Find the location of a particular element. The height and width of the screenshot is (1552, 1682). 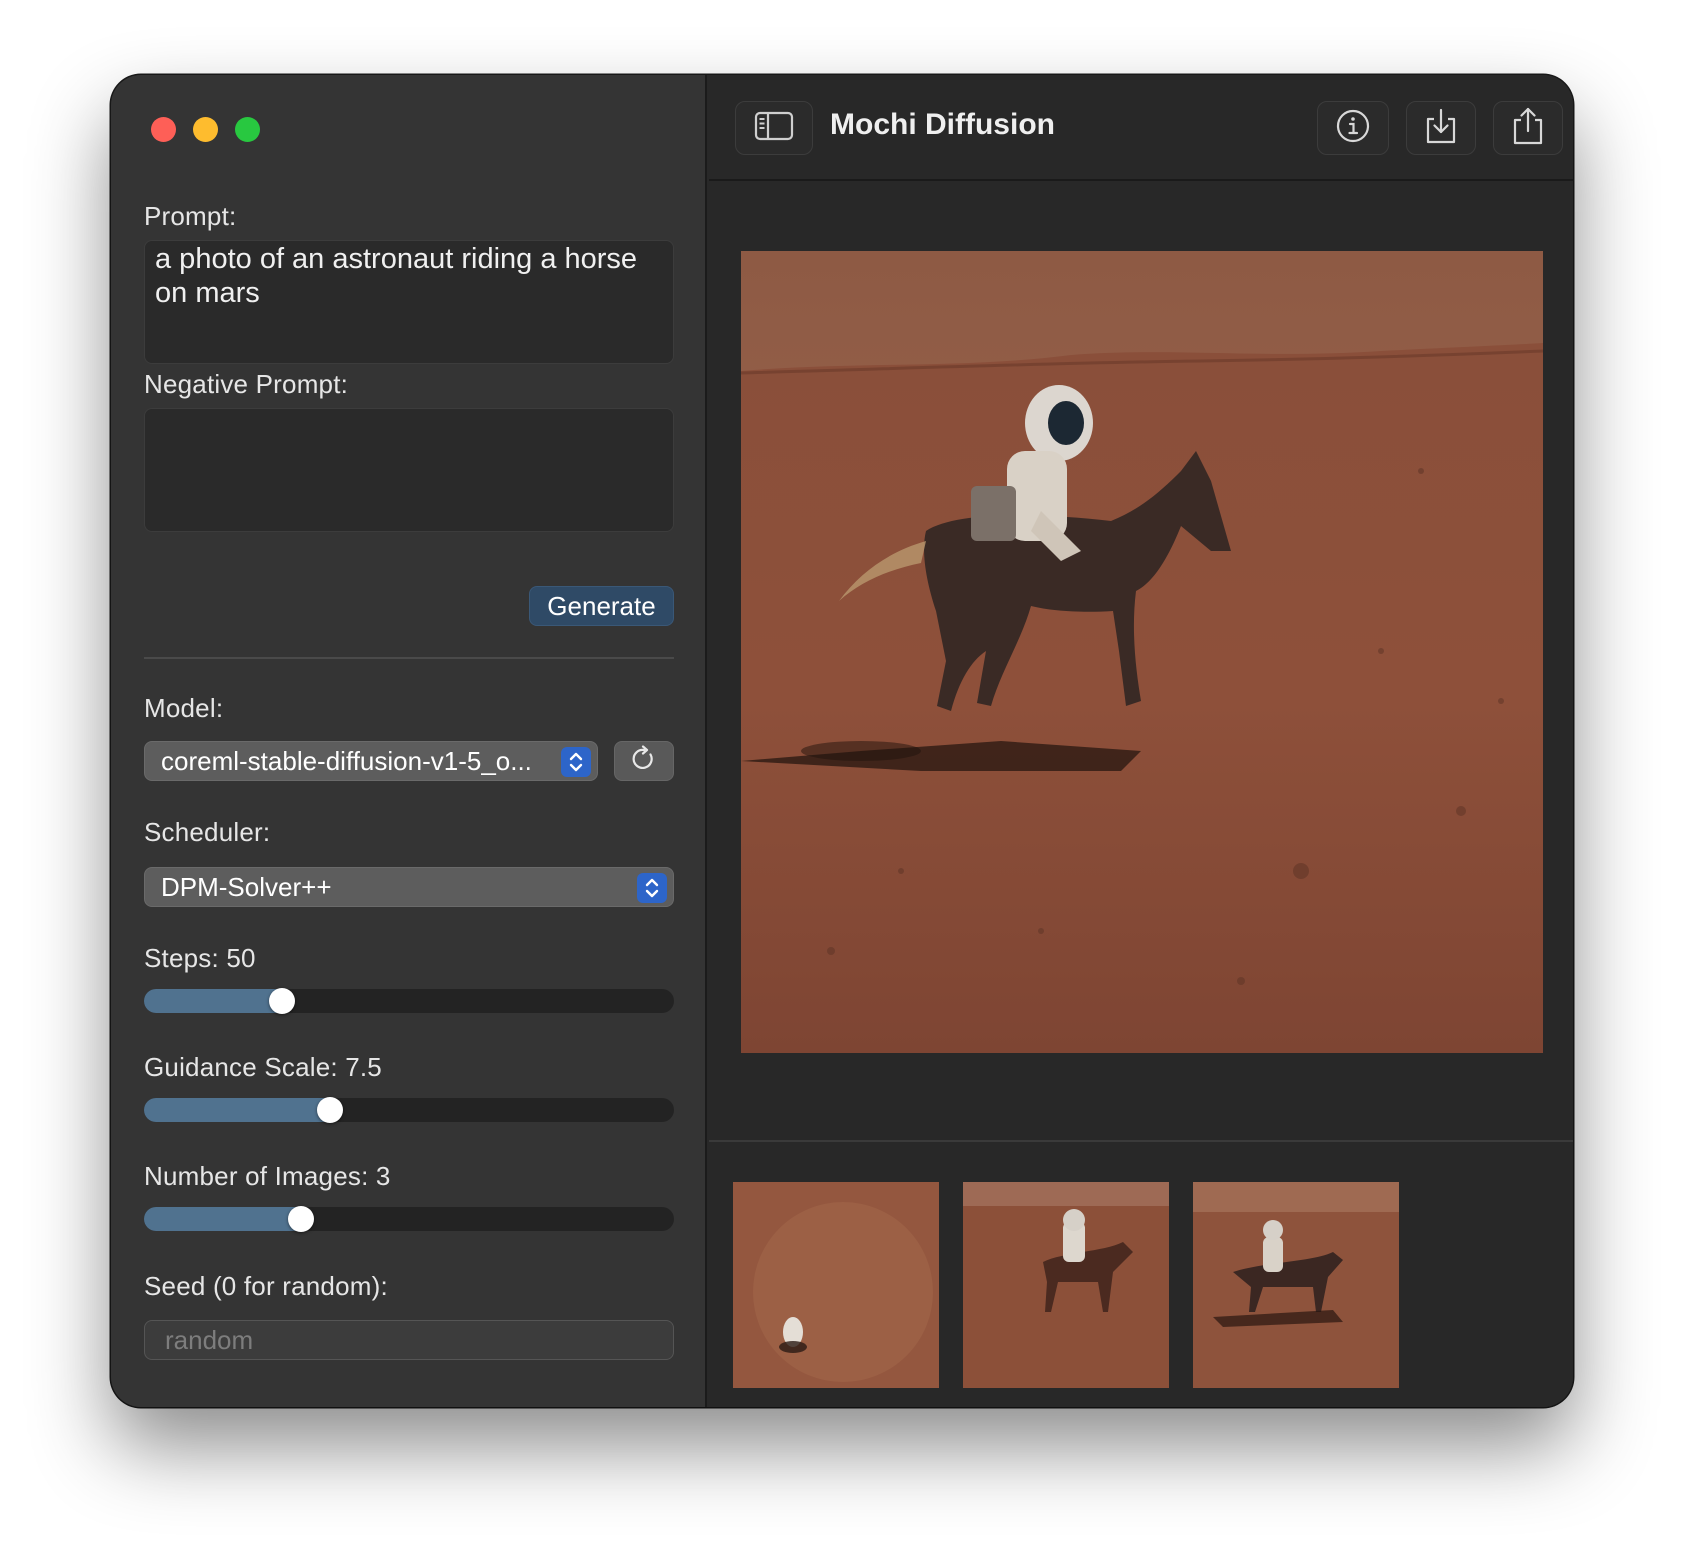

close-button is located at coordinates (163, 129).